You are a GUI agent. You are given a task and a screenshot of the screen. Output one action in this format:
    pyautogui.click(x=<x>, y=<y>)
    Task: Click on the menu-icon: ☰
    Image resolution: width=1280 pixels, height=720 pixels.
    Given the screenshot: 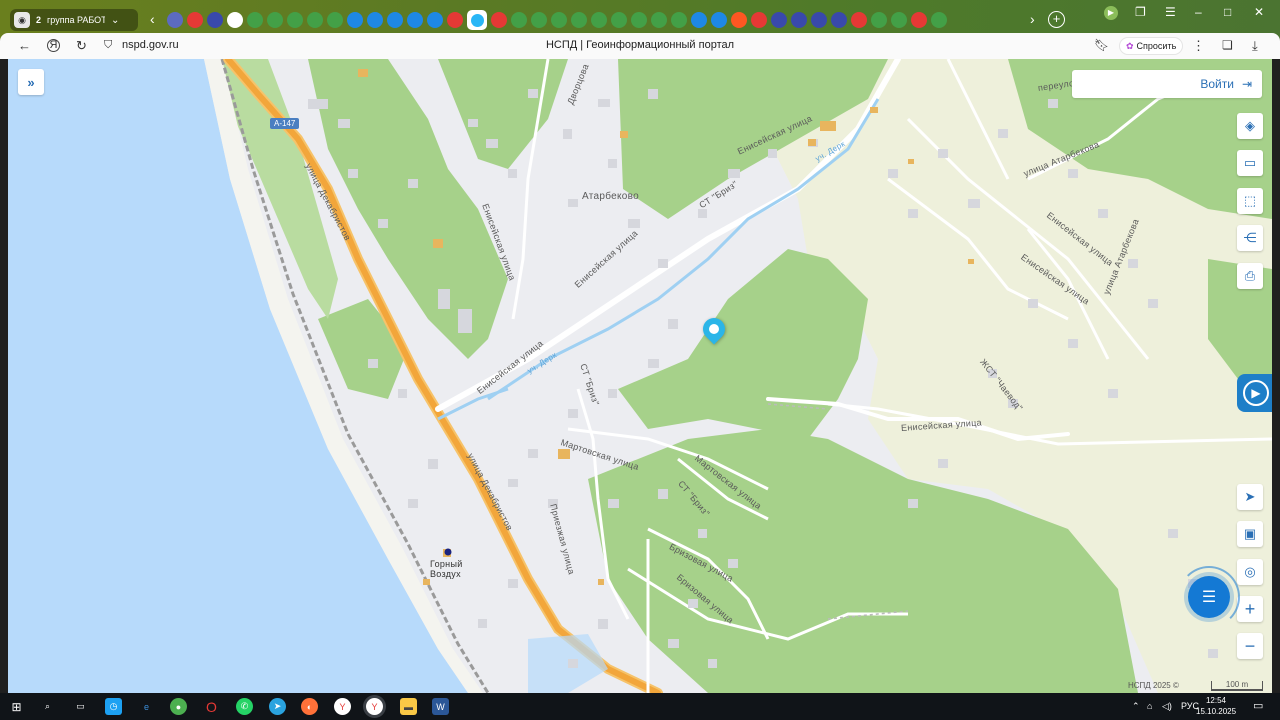 What is the action you would take?
    pyautogui.click(x=1170, y=12)
    